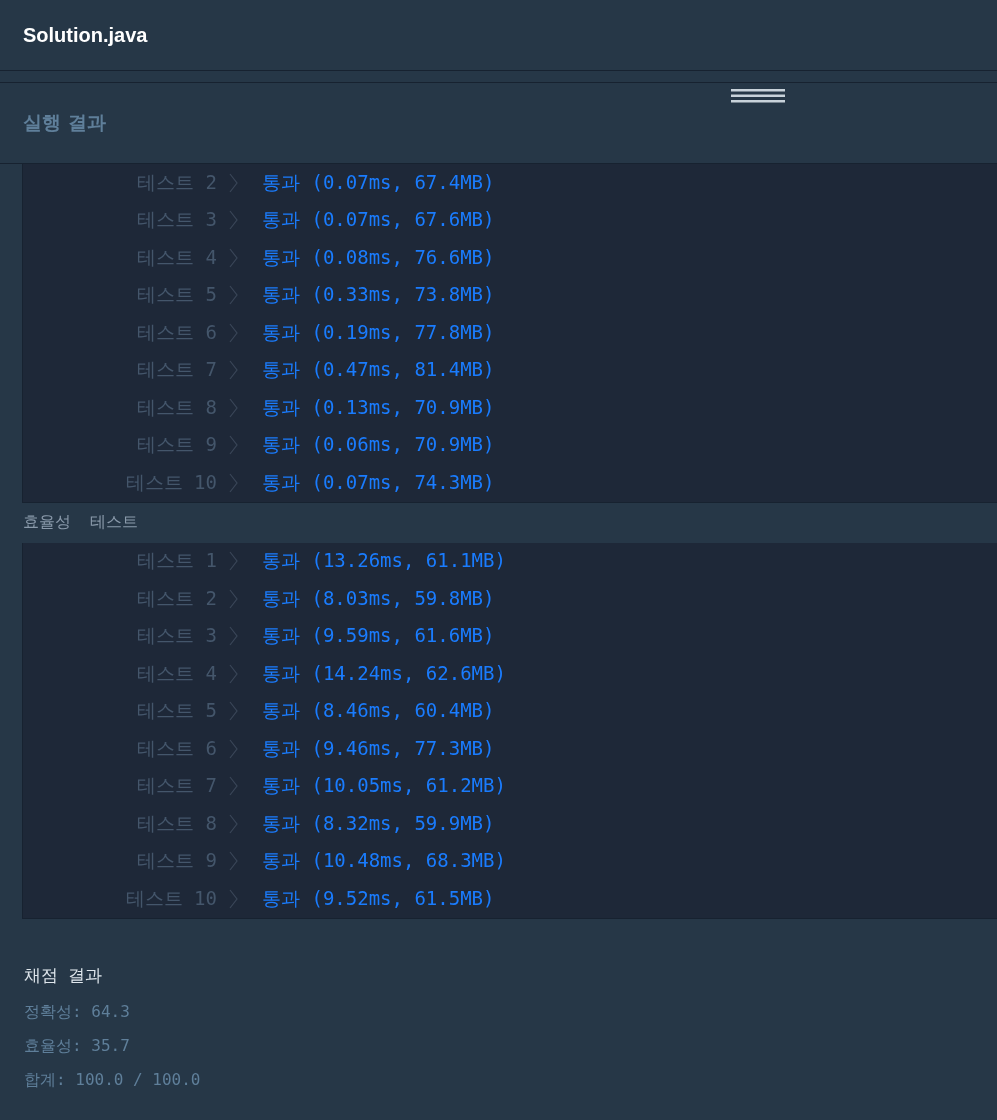 The image size is (997, 1120). What do you see at coordinates (113, 1079) in the screenshot?
I see `score-line: 합계: 100.0 / 100.0` at bounding box center [113, 1079].